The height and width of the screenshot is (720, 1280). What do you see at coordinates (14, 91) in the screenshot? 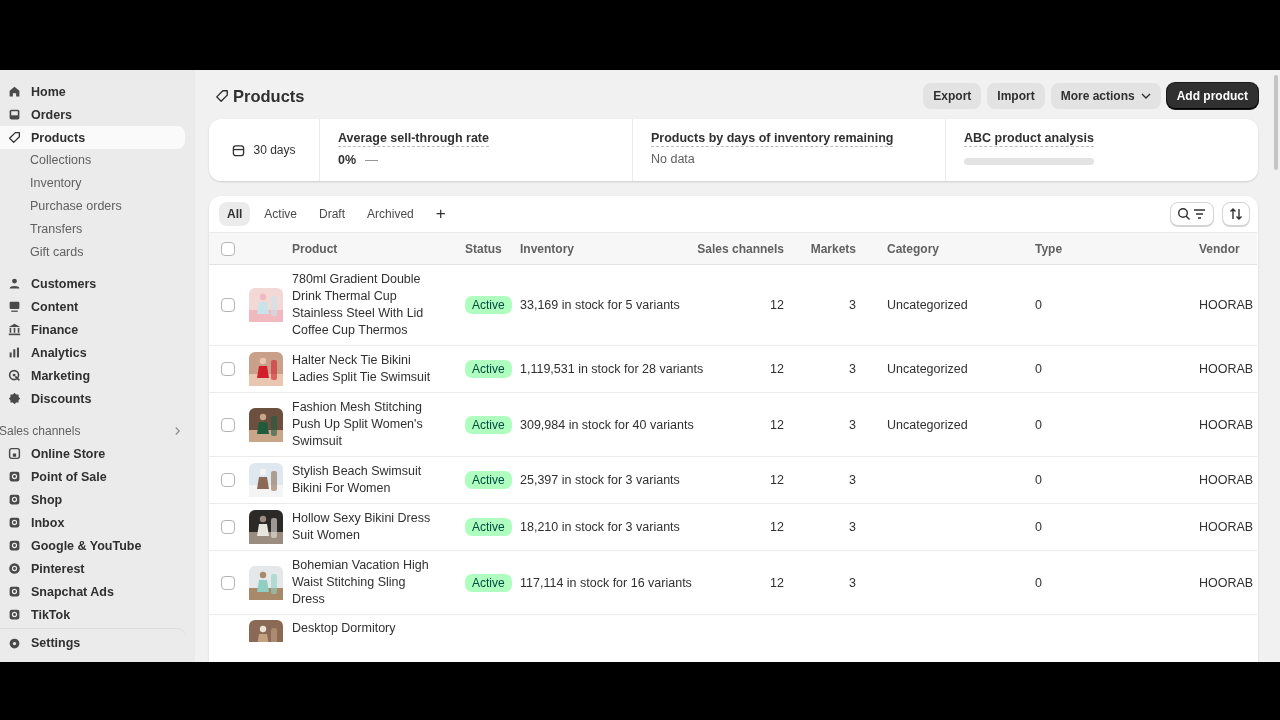
I see `home-icon` at bounding box center [14, 91].